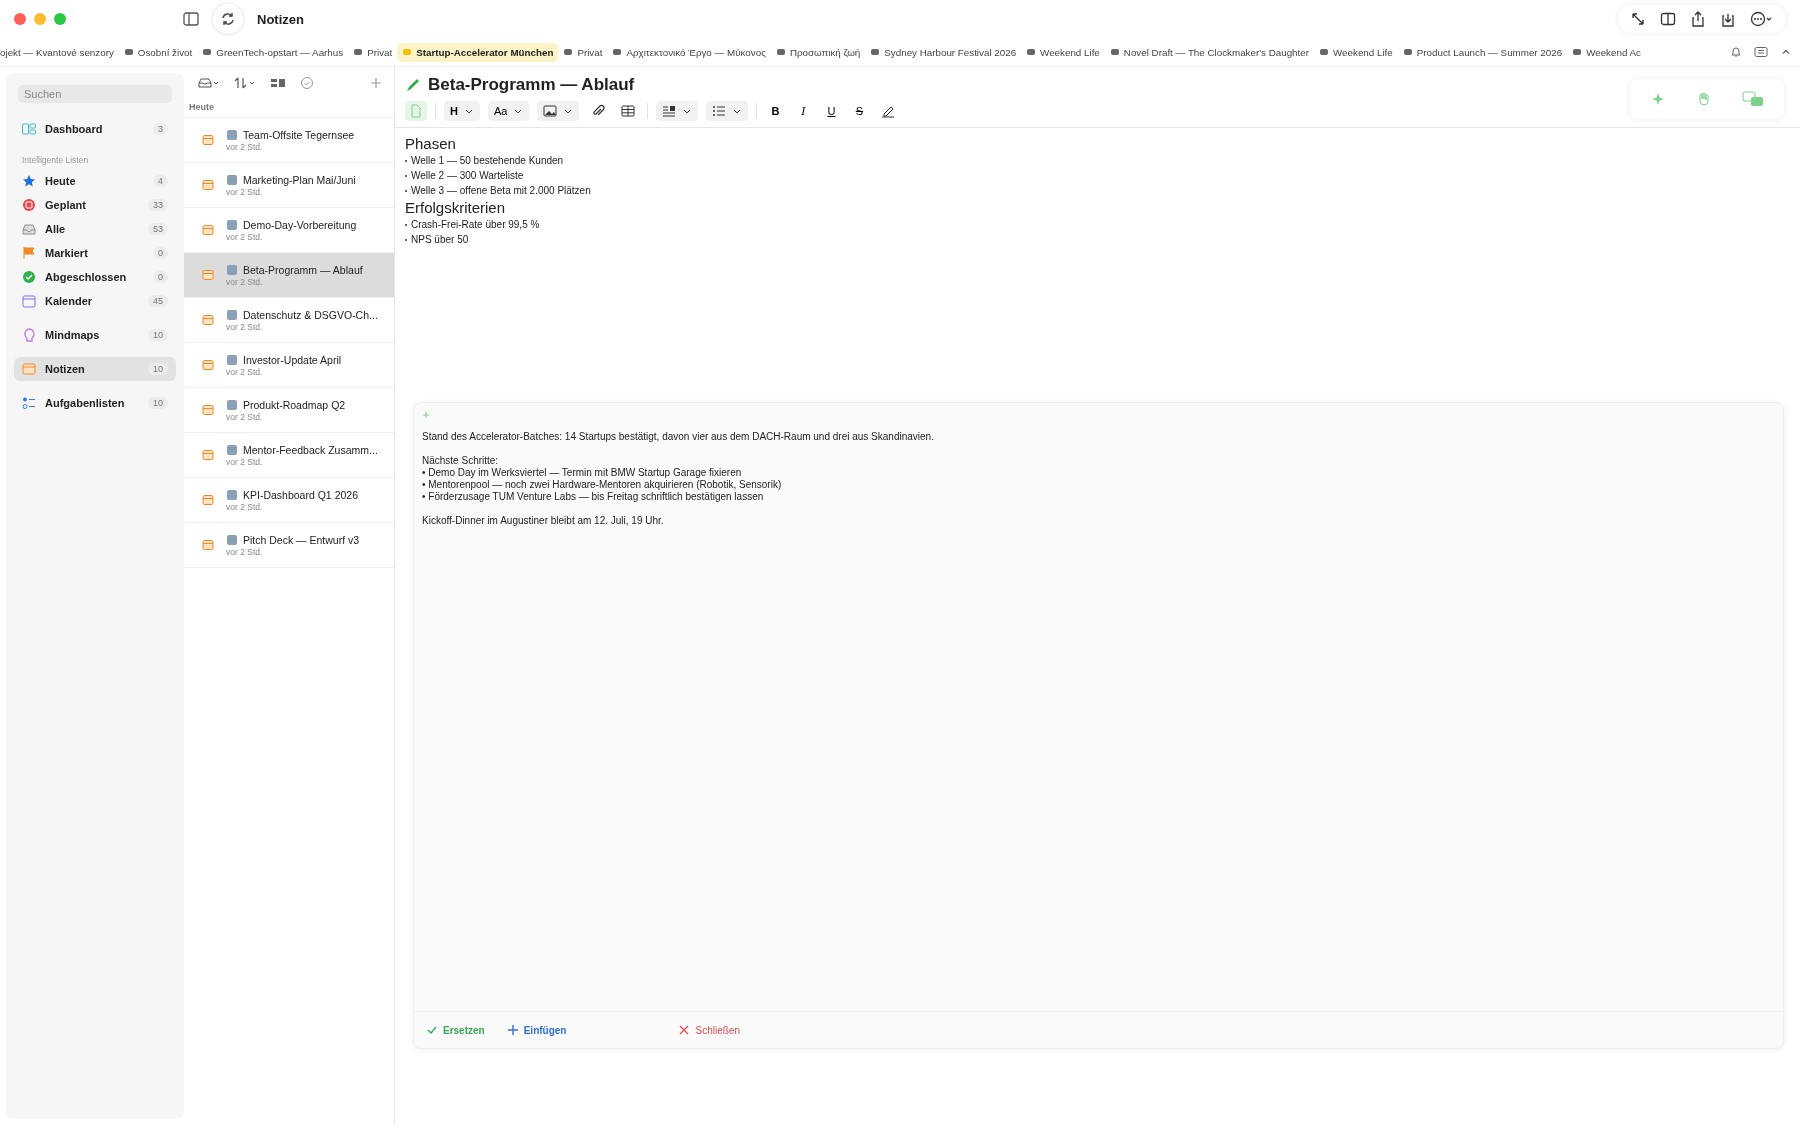  What do you see at coordinates (29, 301) in the screenshot?
I see `calendar-icon` at bounding box center [29, 301].